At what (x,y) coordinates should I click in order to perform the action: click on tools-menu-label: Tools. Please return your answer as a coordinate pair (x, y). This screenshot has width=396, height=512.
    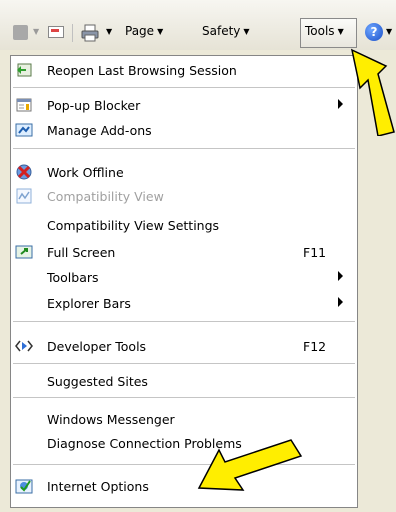
    Looking at the image, I should click on (320, 31).